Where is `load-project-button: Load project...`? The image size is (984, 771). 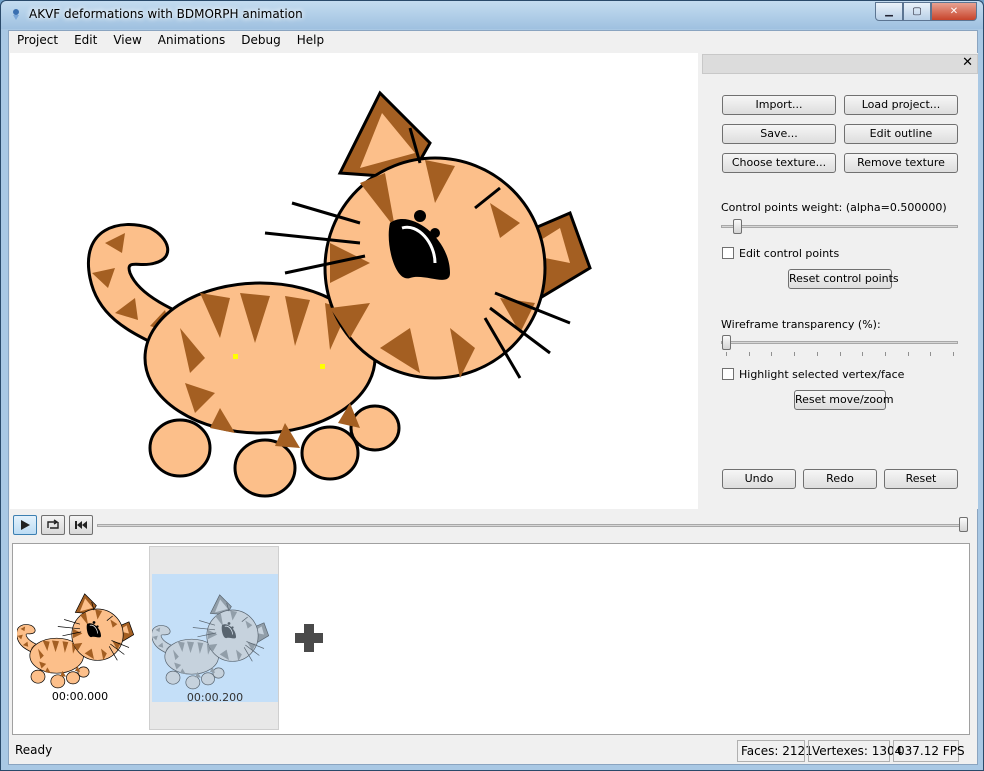 load-project-button: Load project... is located at coordinates (901, 105).